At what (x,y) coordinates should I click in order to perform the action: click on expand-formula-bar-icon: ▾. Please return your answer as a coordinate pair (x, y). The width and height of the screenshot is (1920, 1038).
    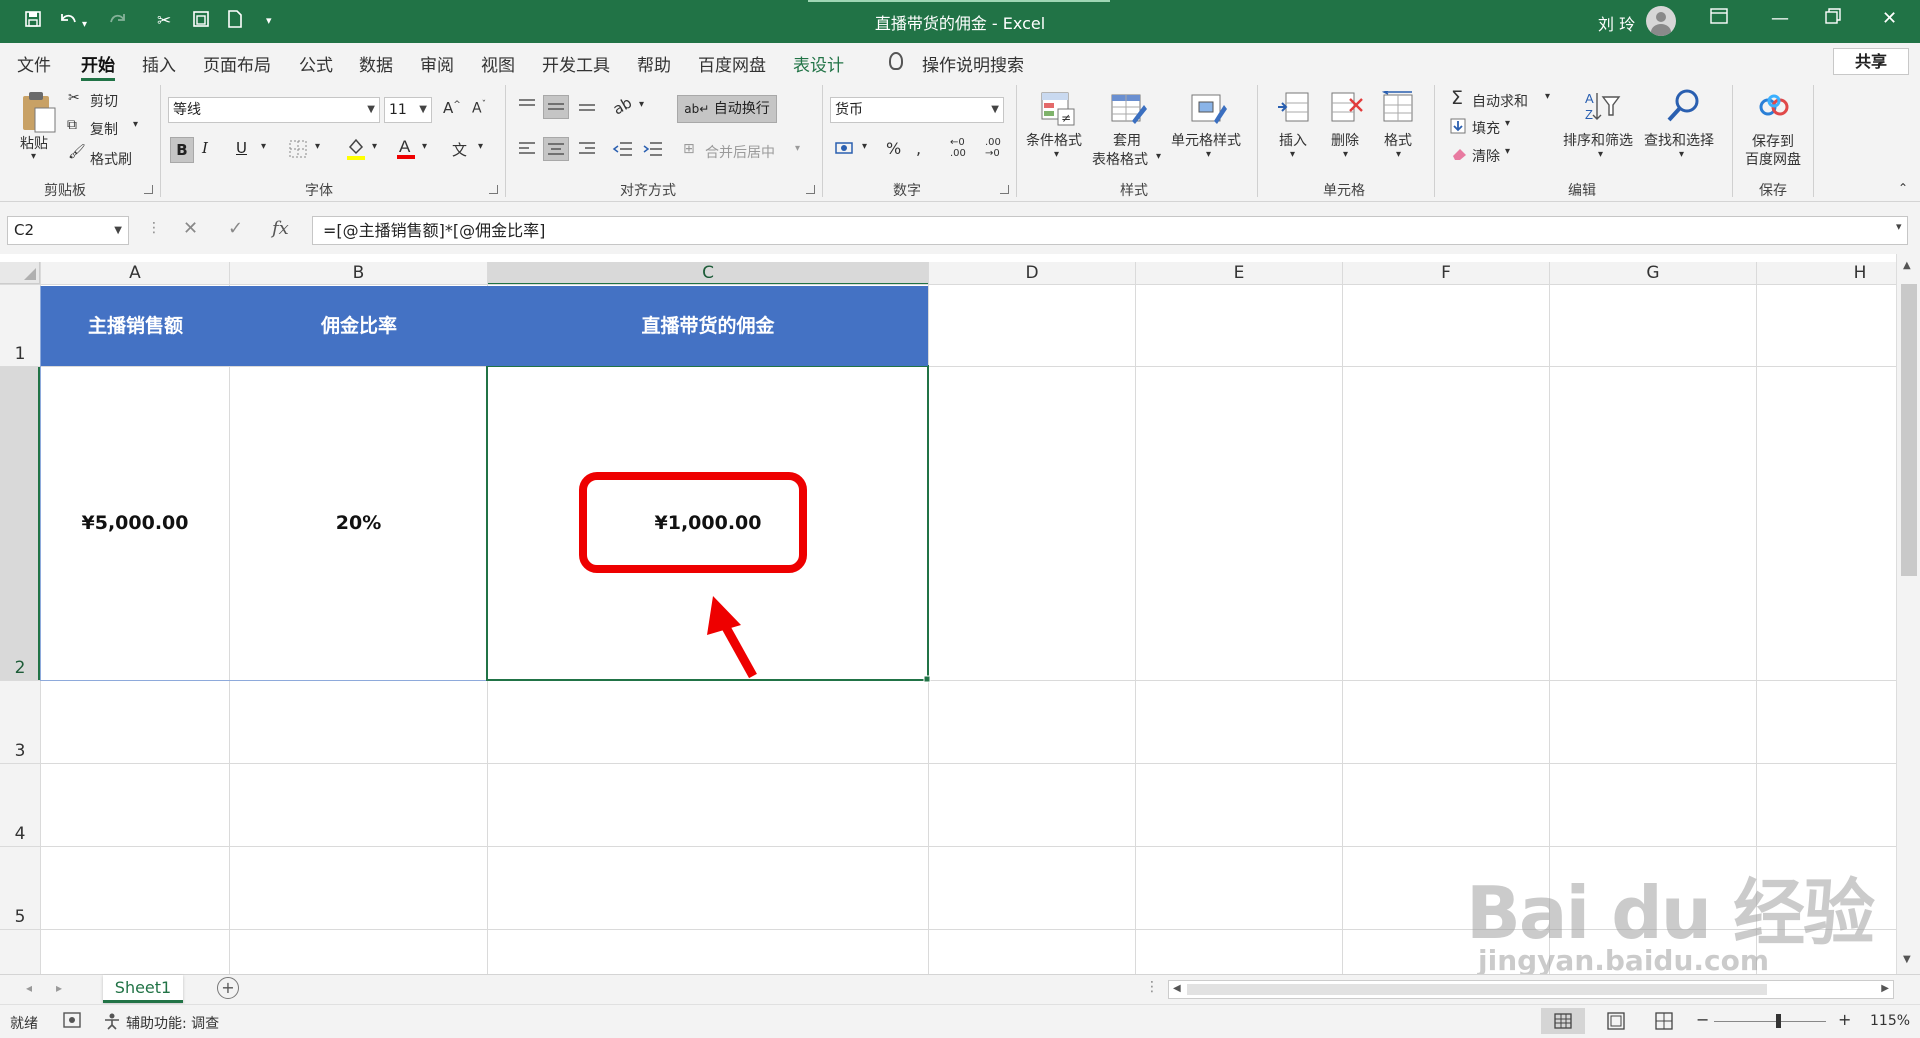
    Looking at the image, I should click on (1899, 226).